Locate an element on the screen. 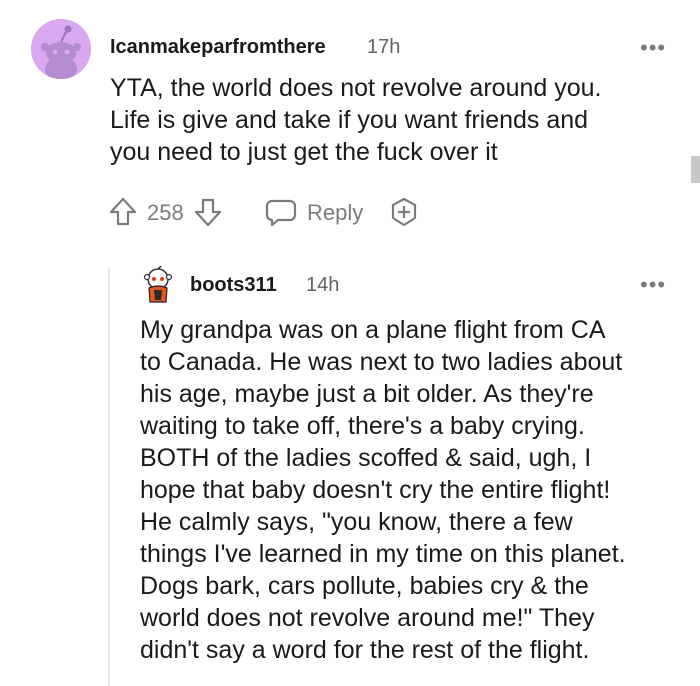 This screenshot has width=700, height=686. reply-button: Reply is located at coordinates (318, 213).